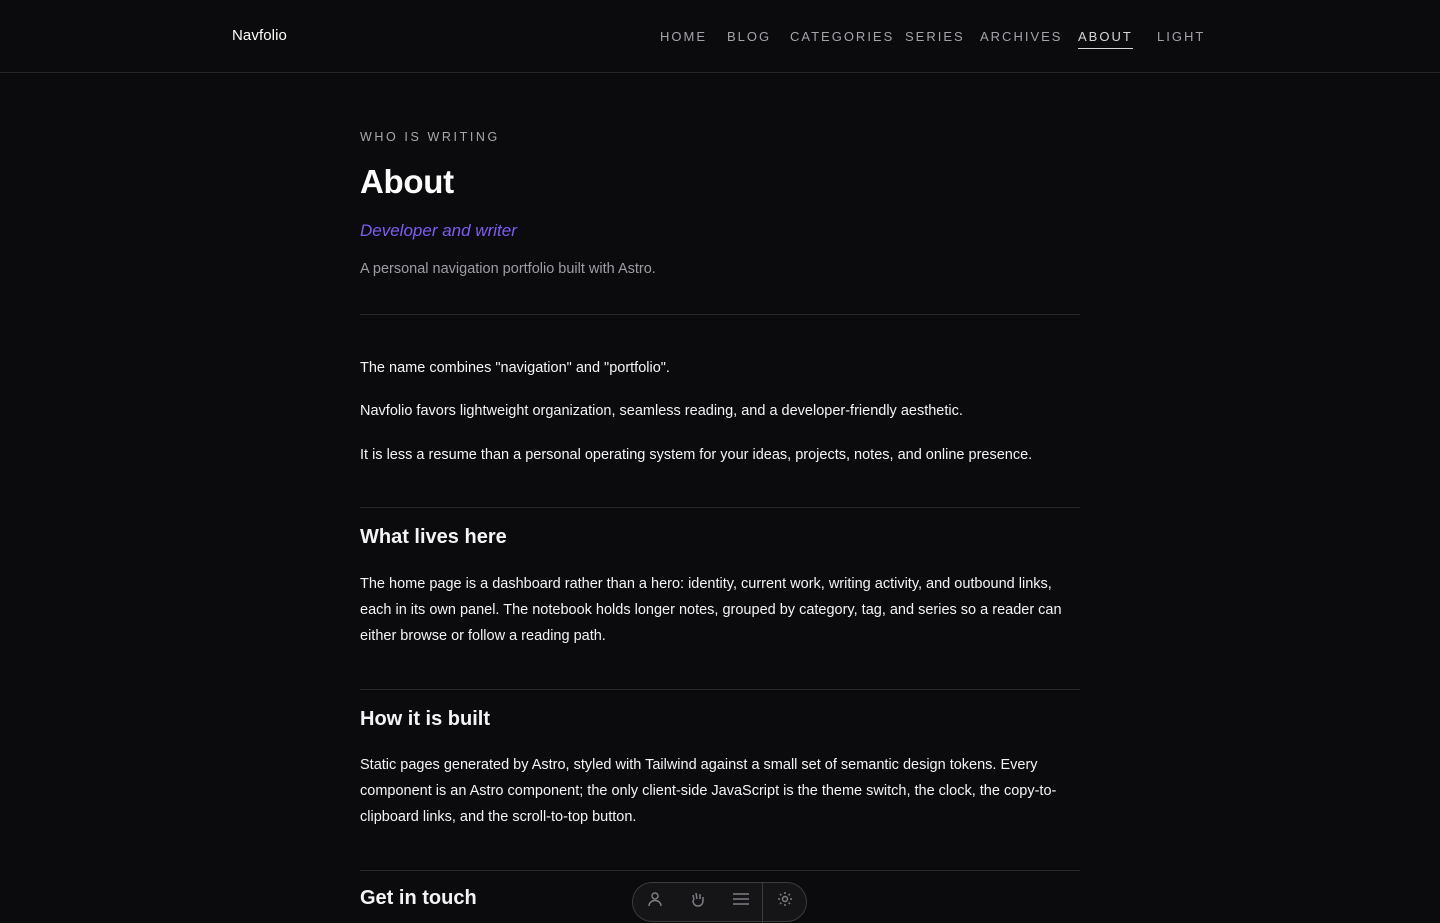 This screenshot has width=1440, height=923. I want to click on settings-icon, so click(784, 902).